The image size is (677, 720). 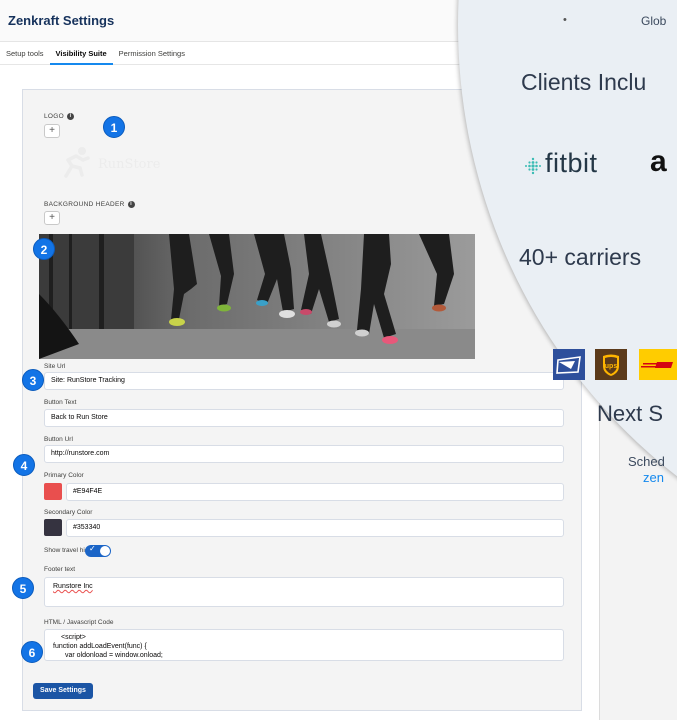 I want to click on ups-shield-icon: ups, so click(x=611, y=365).